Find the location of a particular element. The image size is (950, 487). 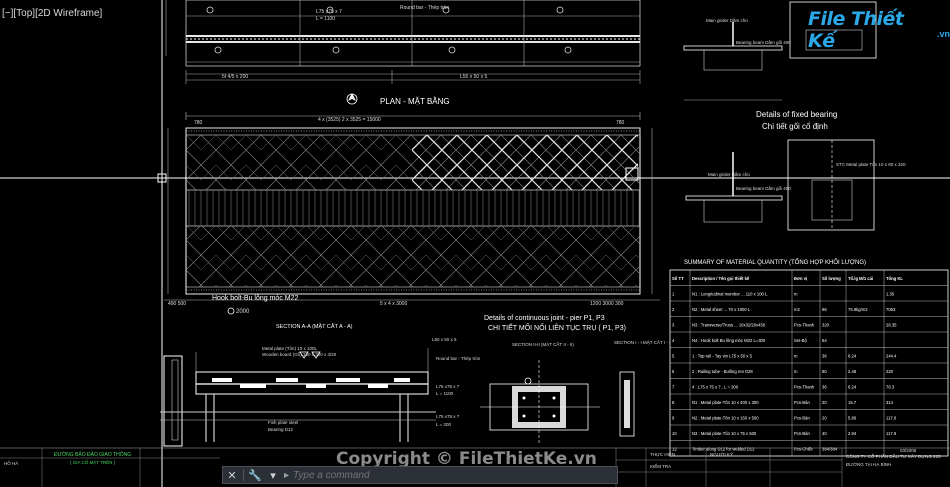

table-cell: Timber along D12 for welded D12 is located at coordinates (723, 449).